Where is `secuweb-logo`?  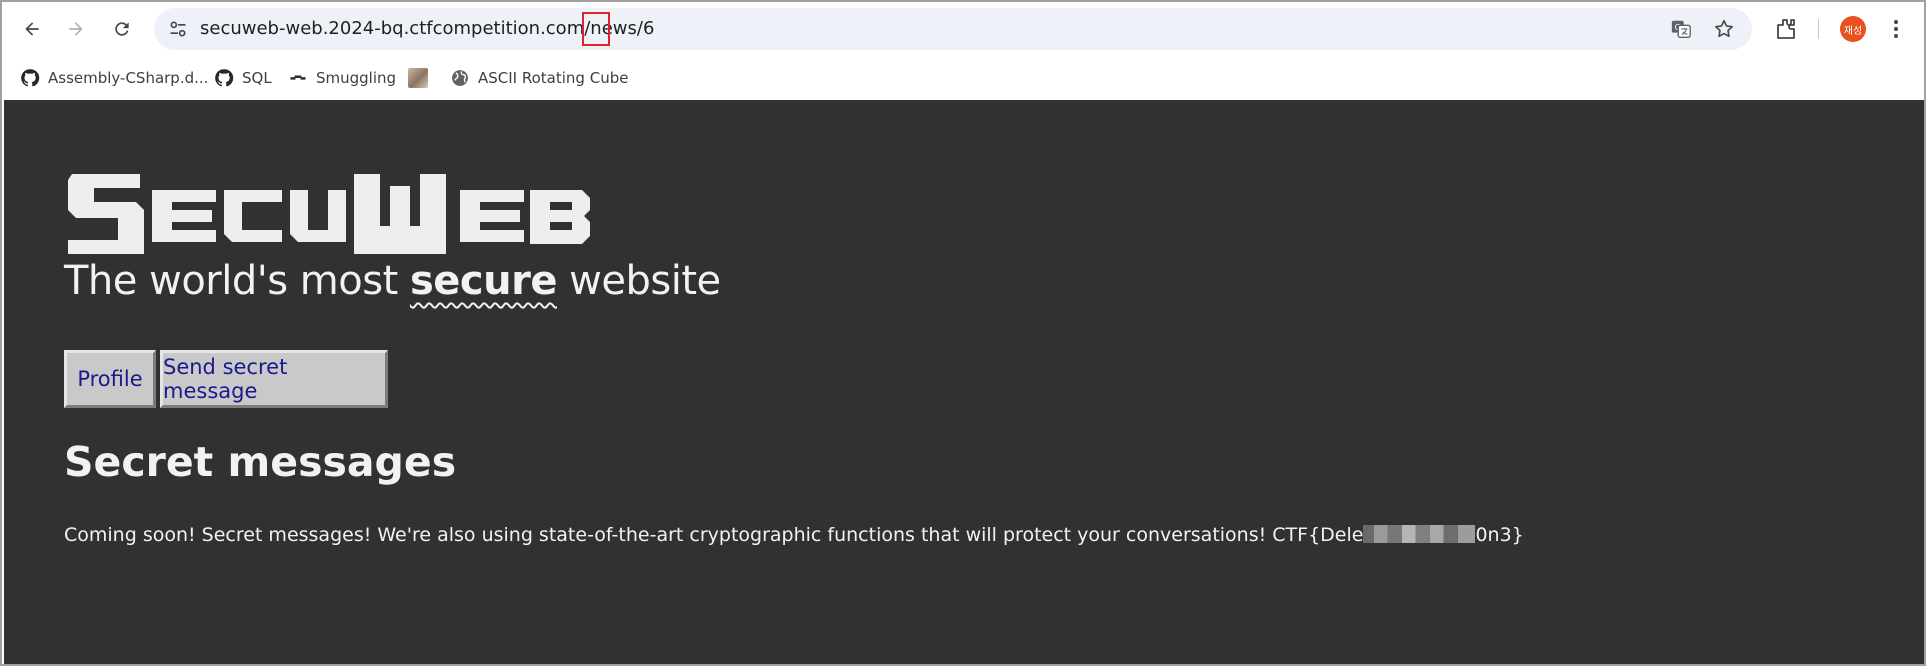
secuweb-logo is located at coordinates (329, 214).